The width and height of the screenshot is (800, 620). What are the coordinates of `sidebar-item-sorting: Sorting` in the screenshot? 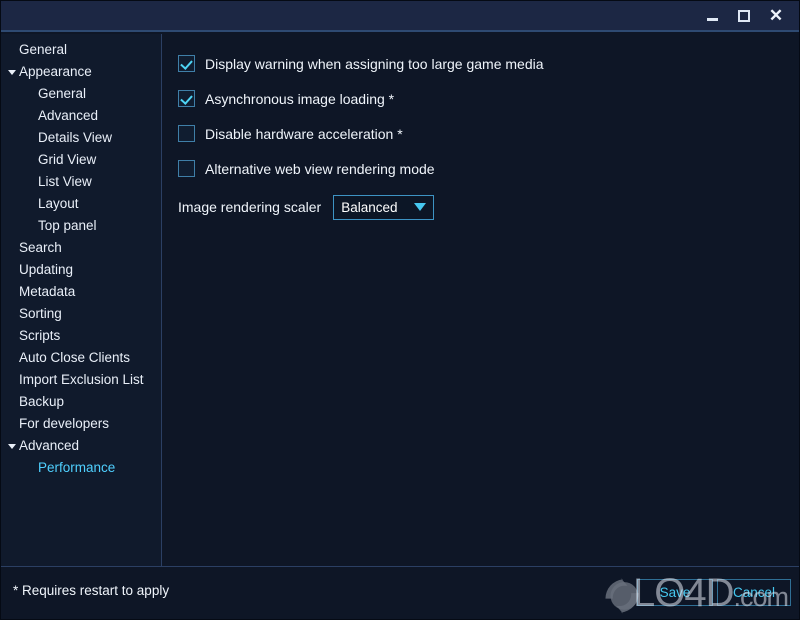 It's located at (81, 314).